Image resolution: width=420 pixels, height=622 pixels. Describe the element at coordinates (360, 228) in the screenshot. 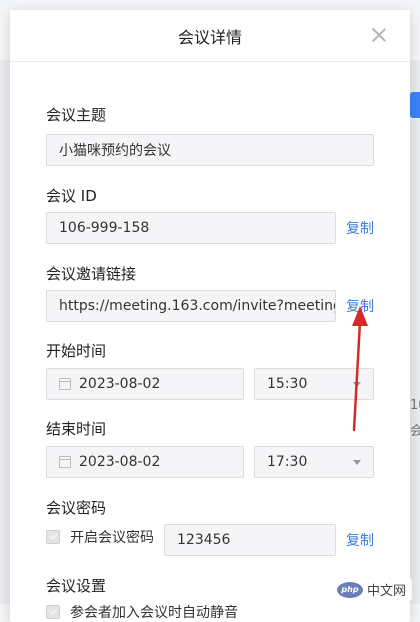

I see `copy-meeting-id-button: 复制` at that location.